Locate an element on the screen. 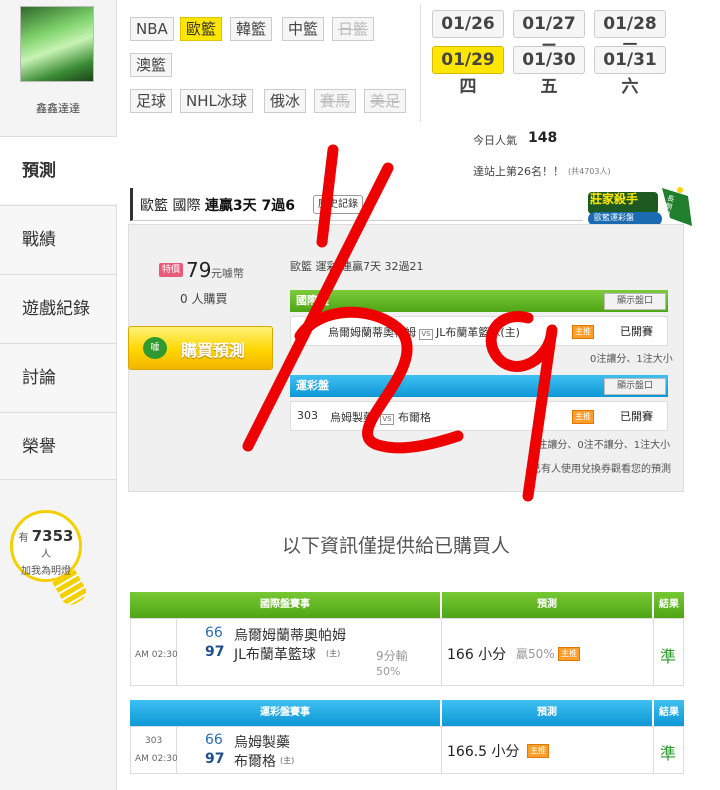 The height and width of the screenshot is (790, 720). team1-number: 66 is located at coordinates (214, 633).